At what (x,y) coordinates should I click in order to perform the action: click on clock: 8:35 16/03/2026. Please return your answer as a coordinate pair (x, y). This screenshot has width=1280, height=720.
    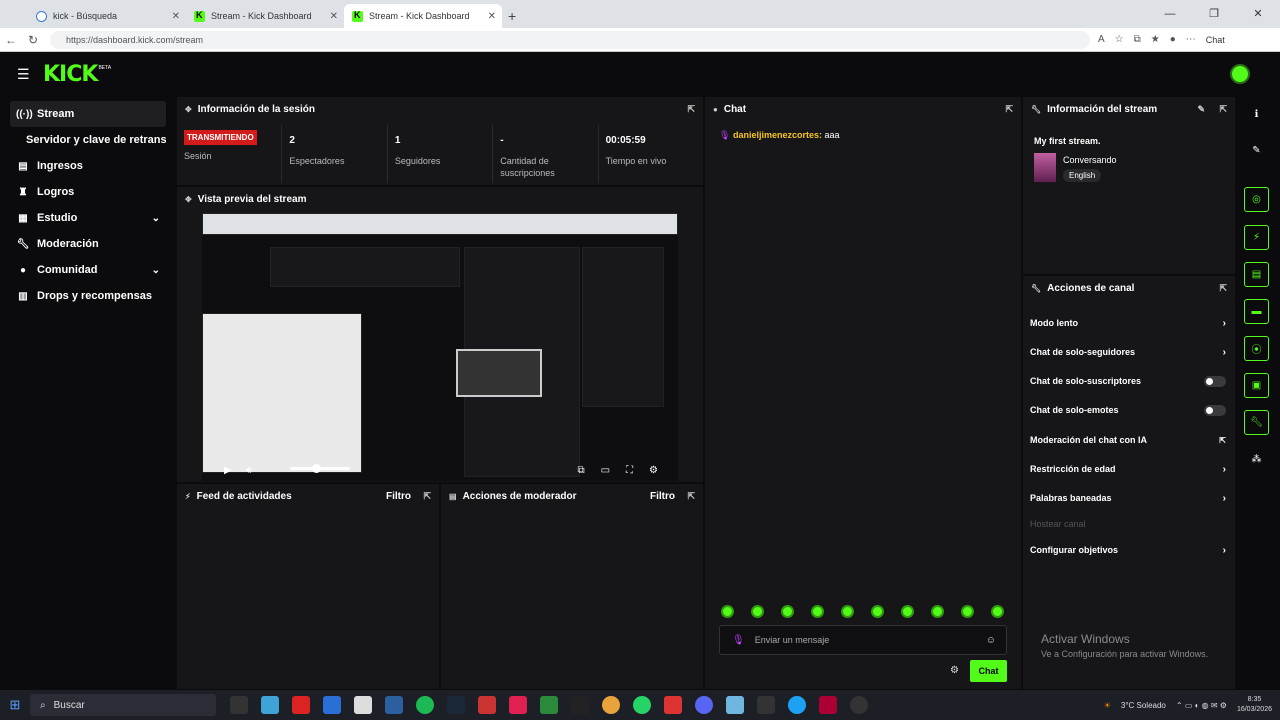
    Looking at the image, I should click on (1254, 705).